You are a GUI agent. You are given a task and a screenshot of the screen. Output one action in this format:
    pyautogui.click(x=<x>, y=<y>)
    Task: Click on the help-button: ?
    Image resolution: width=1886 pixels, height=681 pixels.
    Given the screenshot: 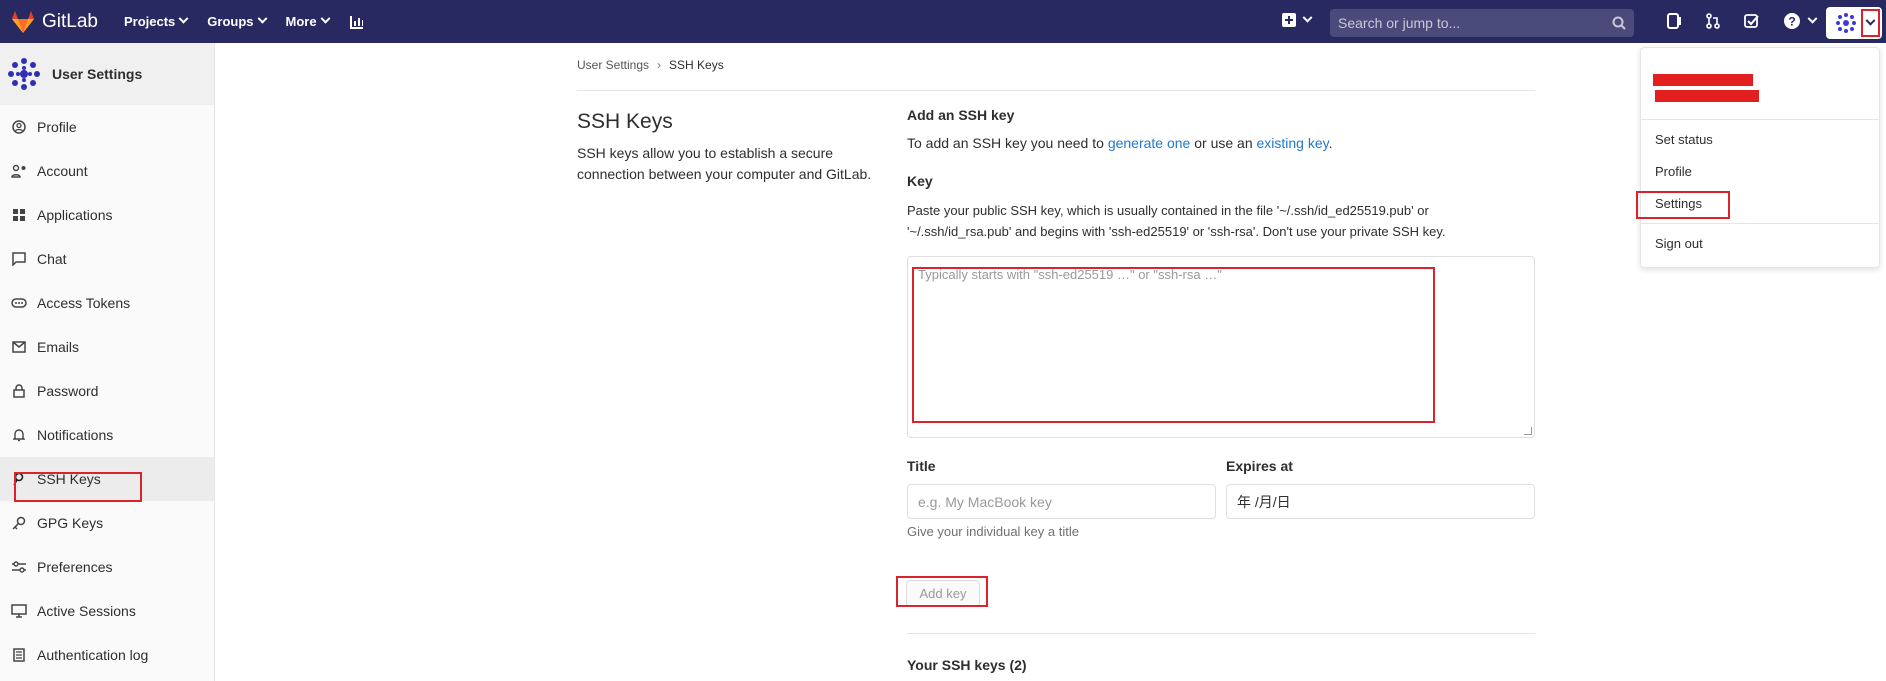 What is the action you would take?
    pyautogui.click(x=1800, y=21)
    